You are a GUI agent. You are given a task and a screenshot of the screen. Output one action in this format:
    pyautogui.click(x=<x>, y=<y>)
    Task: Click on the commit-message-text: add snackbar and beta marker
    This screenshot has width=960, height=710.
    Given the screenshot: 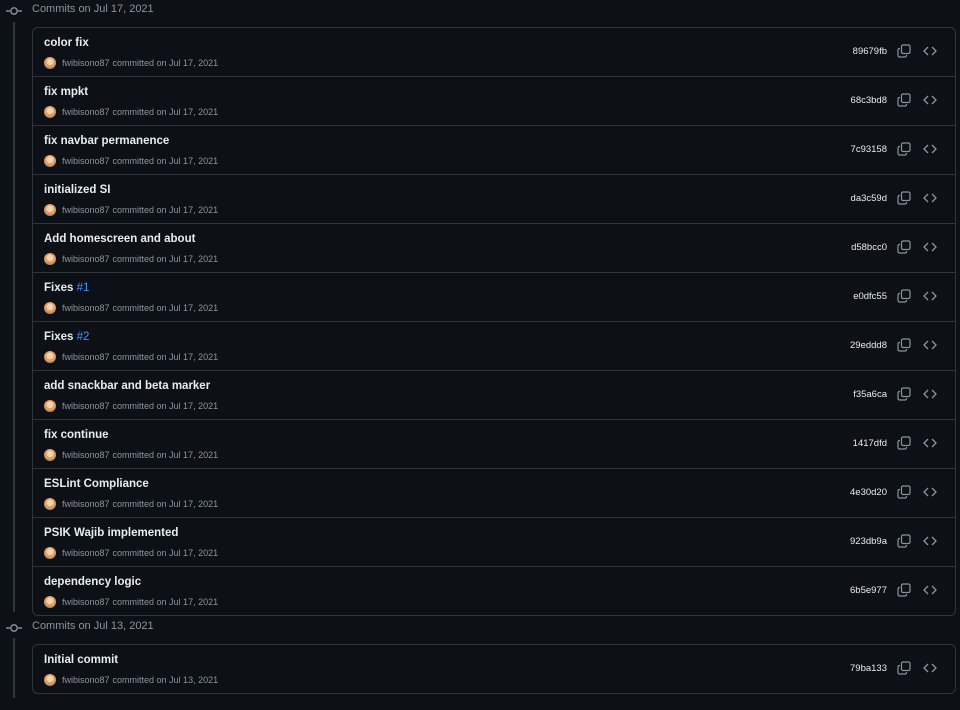 What is the action you would take?
    pyautogui.click(x=127, y=386)
    